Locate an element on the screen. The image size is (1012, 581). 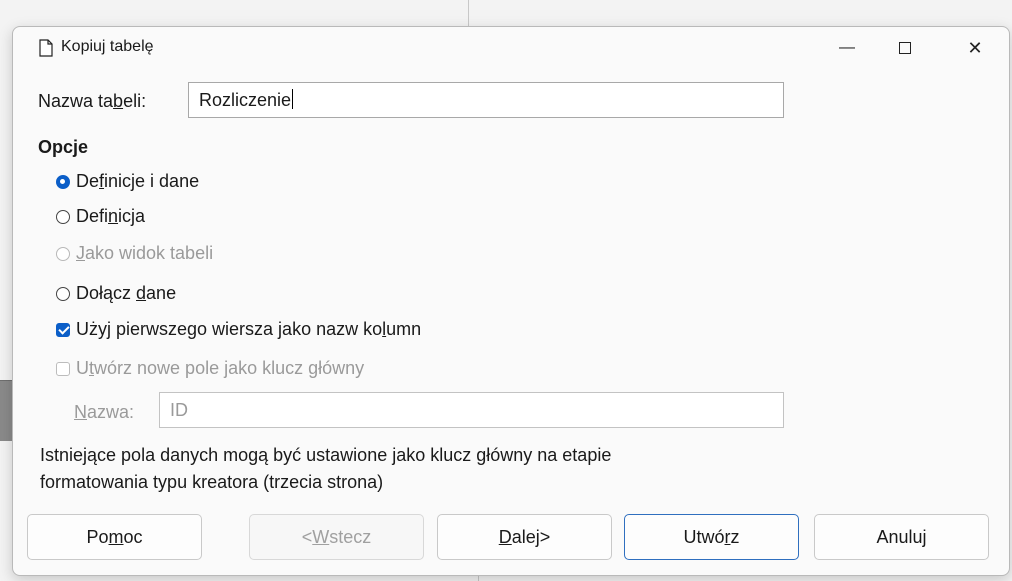
background-window is located at coordinates (506, 14).